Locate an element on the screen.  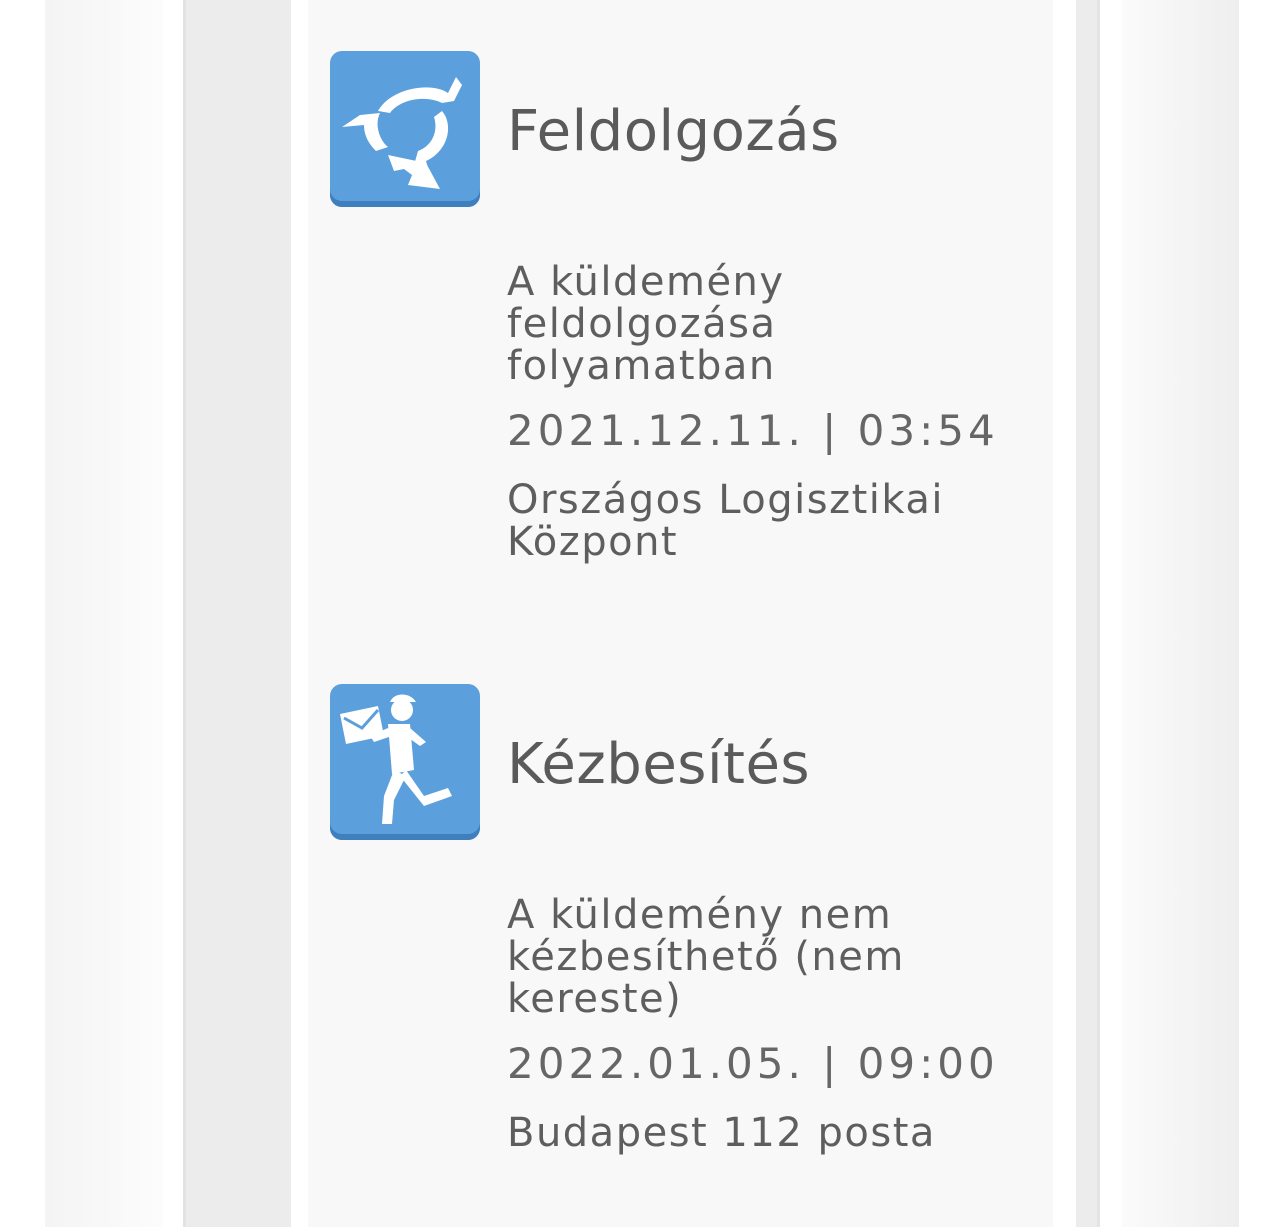
entry-datetime: 2022.01.05. | 09:00 is located at coordinates (753, 1063).